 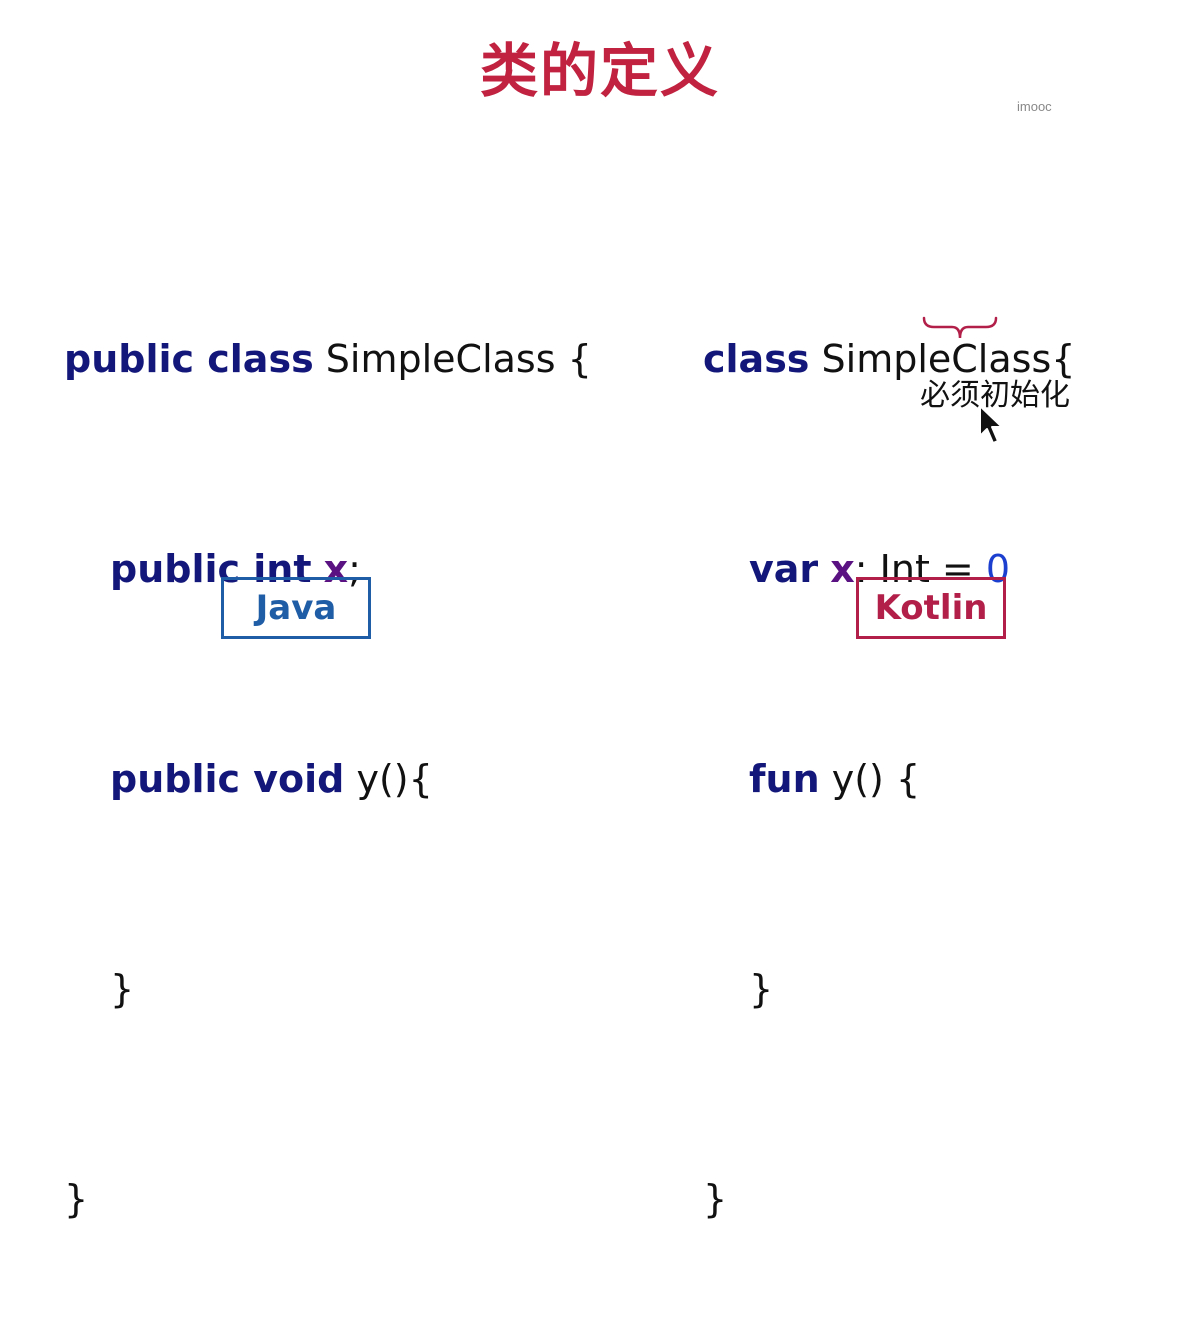 What do you see at coordinates (227, 779) in the screenshot?
I see `java-keyword: public void` at bounding box center [227, 779].